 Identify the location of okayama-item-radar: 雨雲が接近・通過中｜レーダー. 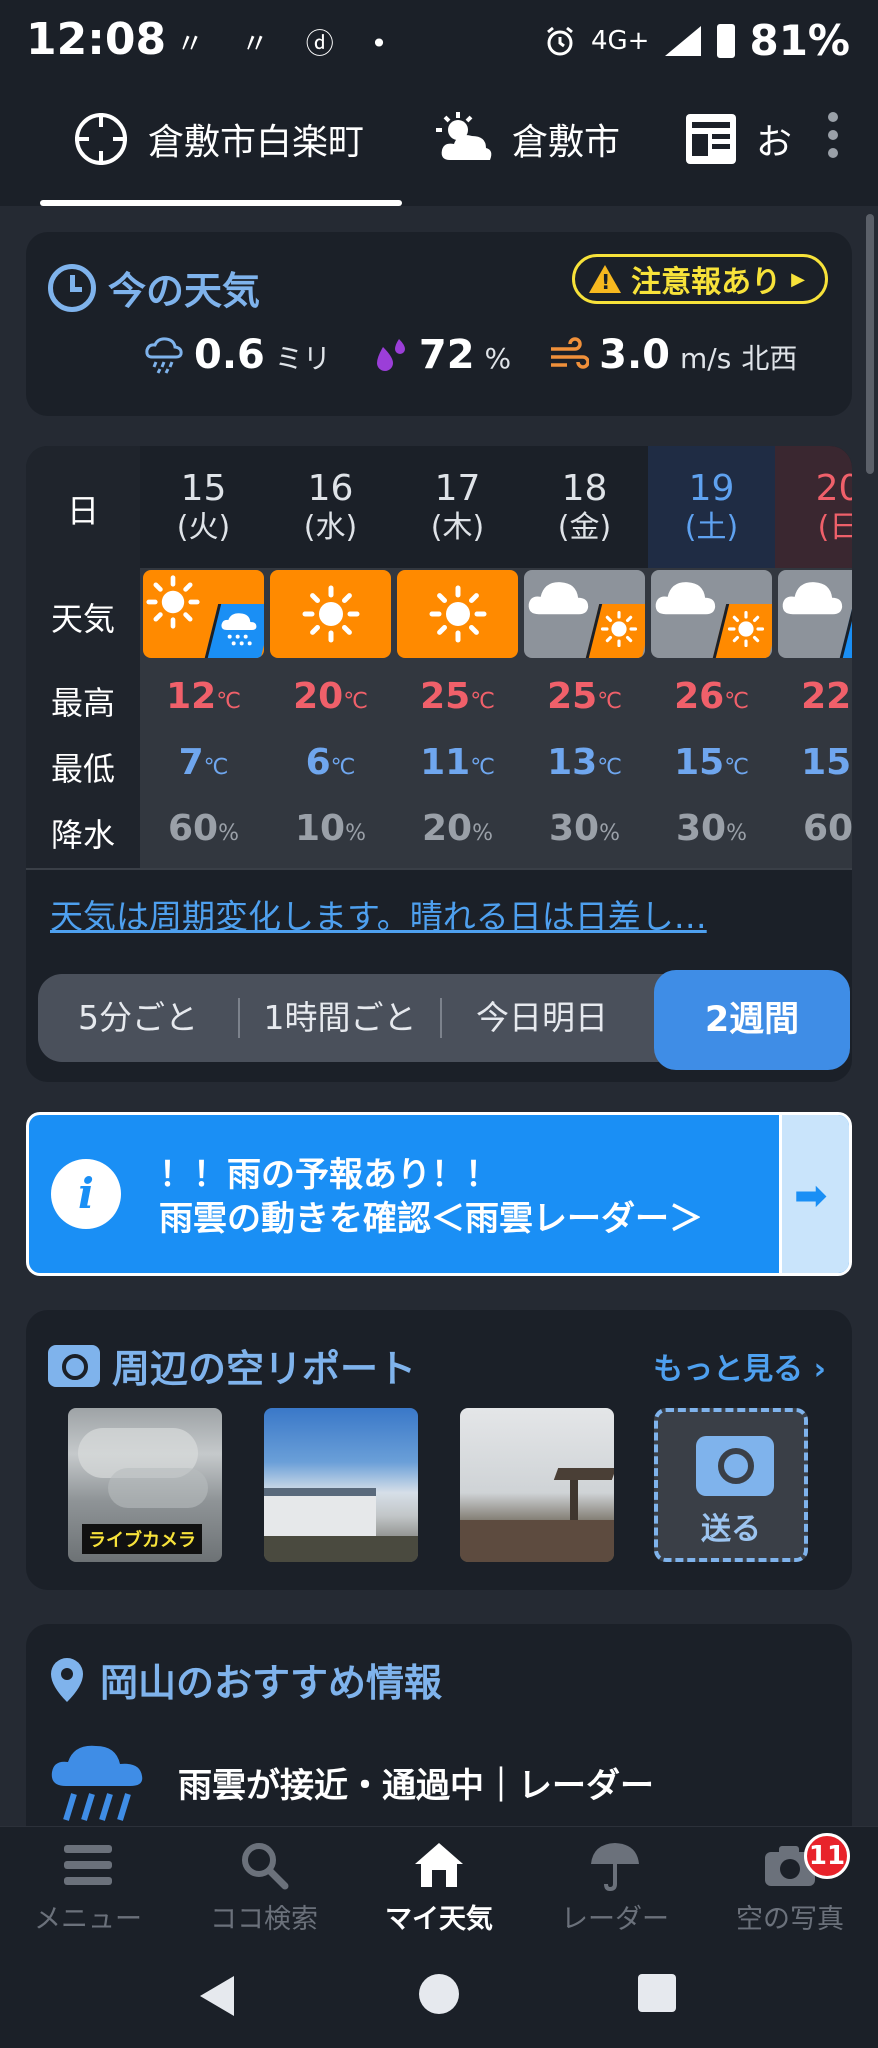
(351, 1782).